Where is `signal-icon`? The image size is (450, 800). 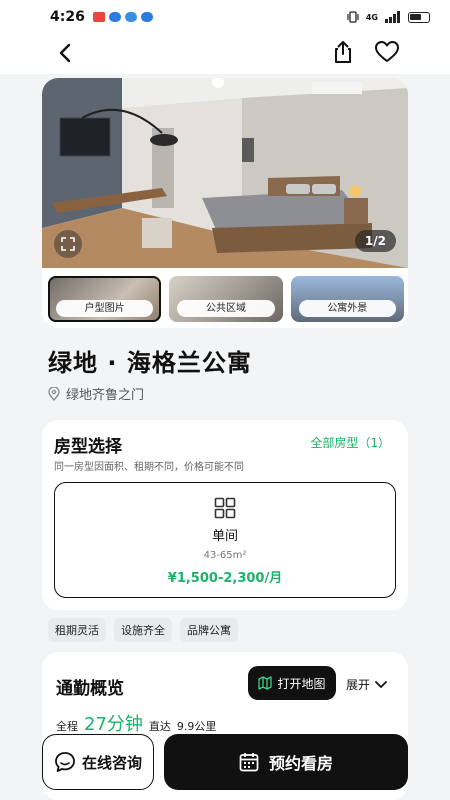
signal-icon is located at coordinates (392, 17).